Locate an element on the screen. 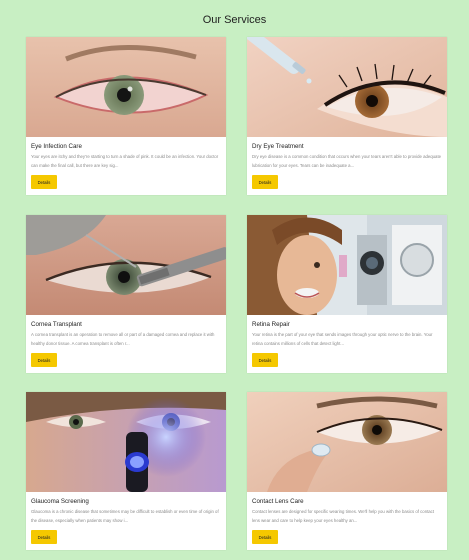 The height and width of the screenshot is (560, 469). service-name: Contact Lens Care is located at coordinates (278, 501).